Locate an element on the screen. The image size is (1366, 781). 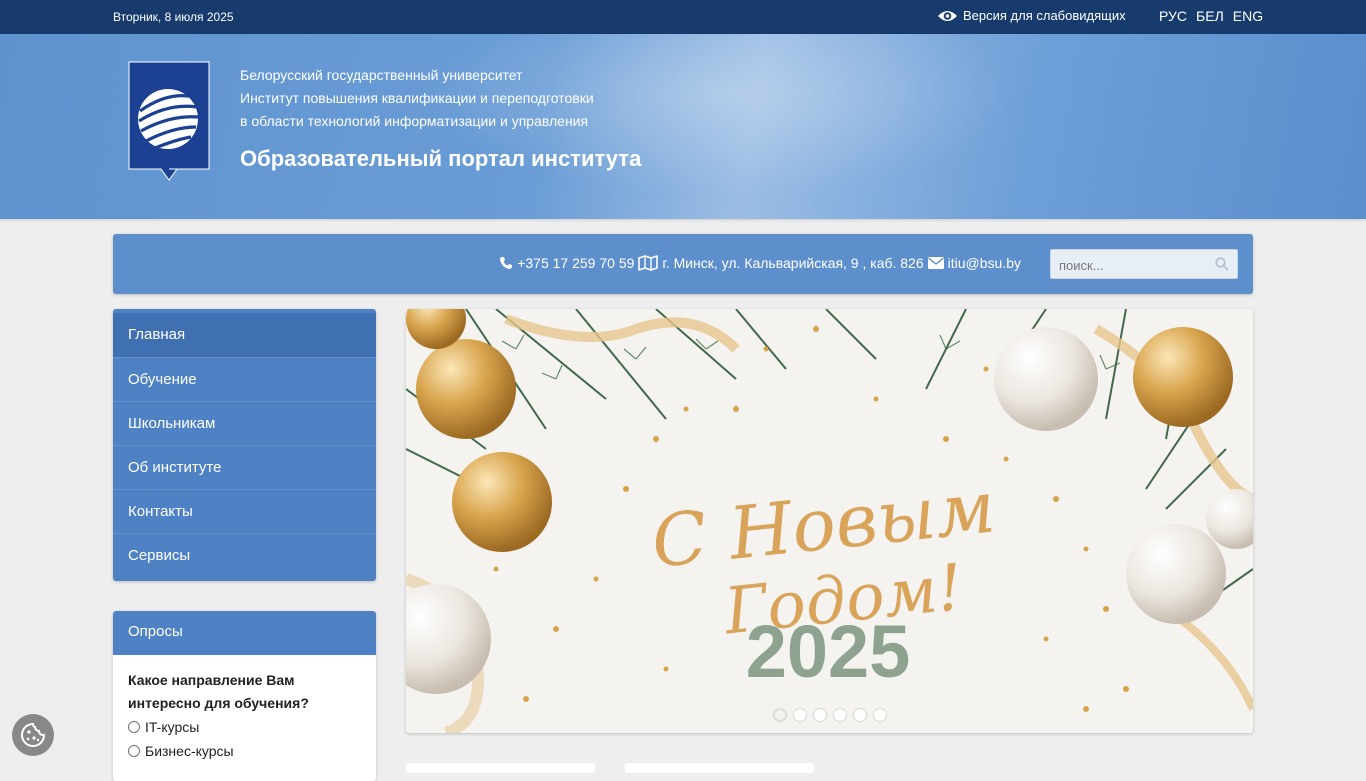
phone-number: +375 17 259 70 59 is located at coordinates (575, 263).